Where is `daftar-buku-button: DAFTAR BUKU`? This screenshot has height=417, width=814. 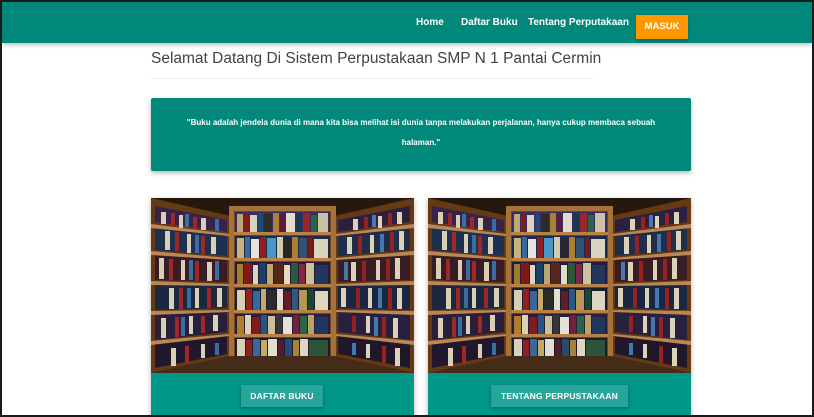 daftar-buku-button: DAFTAR BUKU is located at coordinates (282, 396).